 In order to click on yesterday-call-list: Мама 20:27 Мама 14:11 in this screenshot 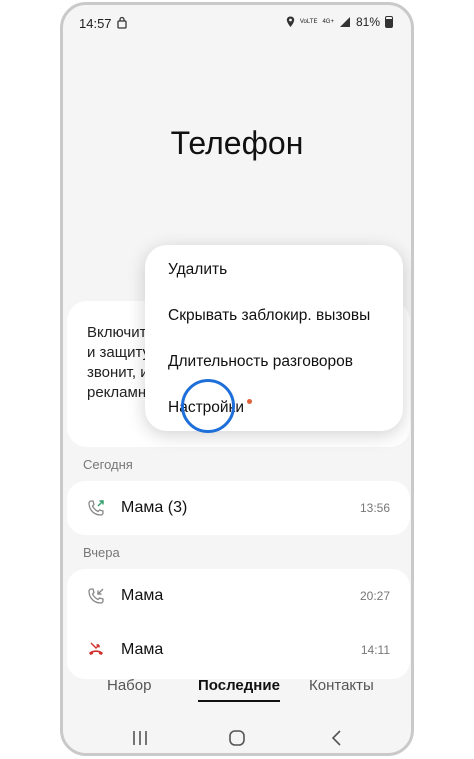, I will do `click(238, 624)`.